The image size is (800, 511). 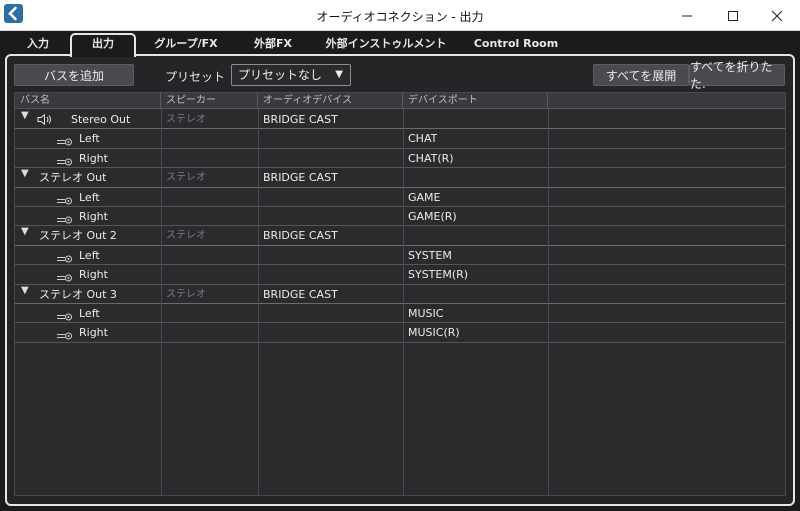 What do you see at coordinates (516, 45) in the screenshot?
I see `tab-control-room: Control Room` at bounding box center [516, 45].